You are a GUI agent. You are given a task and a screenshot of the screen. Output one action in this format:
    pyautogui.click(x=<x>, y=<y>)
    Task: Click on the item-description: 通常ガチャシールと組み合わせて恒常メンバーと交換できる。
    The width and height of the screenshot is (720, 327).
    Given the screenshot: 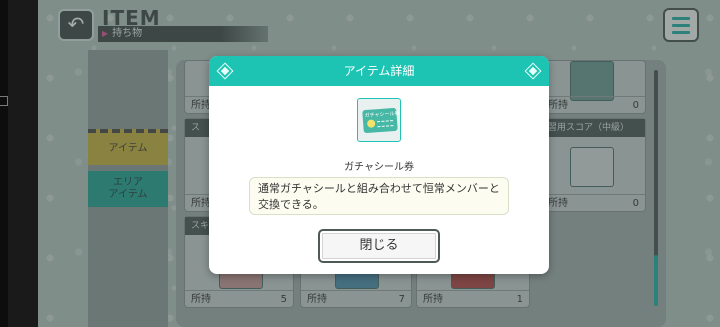 What is the action you would take?
    pyautogui.click(x=379, y=196)
    